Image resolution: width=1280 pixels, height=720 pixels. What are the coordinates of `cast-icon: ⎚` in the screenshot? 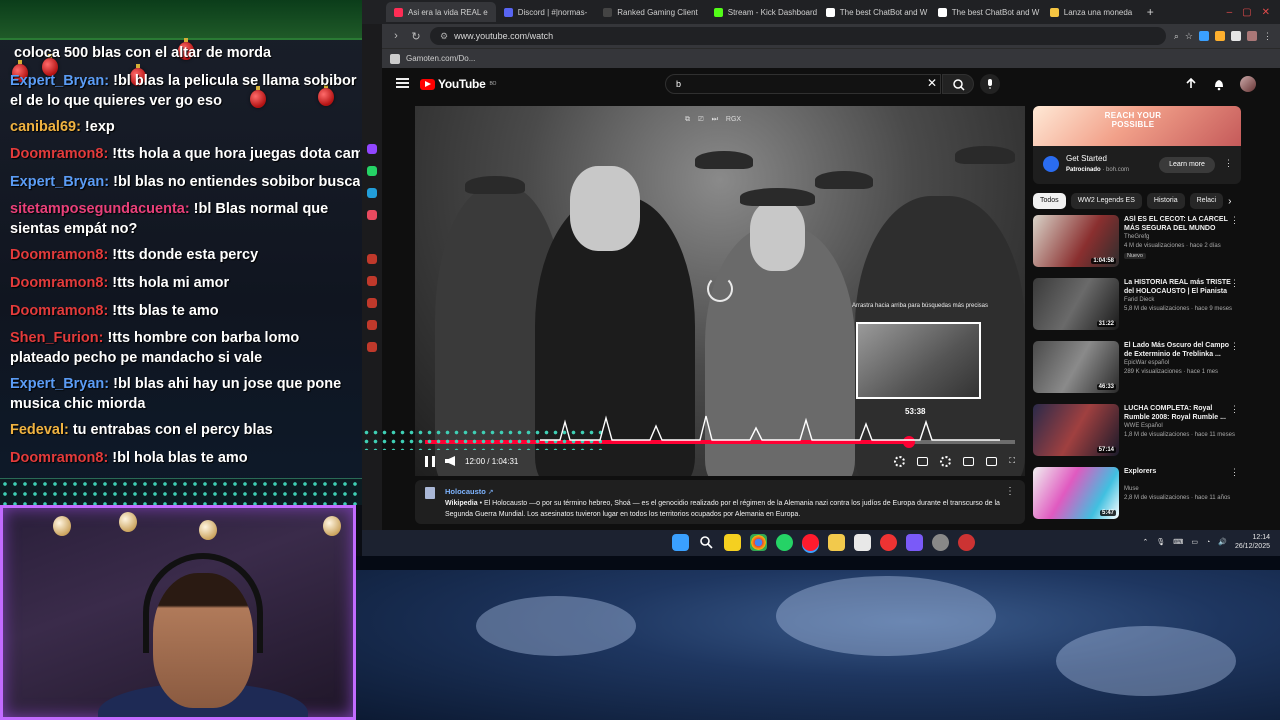 It's located at (701, 120).